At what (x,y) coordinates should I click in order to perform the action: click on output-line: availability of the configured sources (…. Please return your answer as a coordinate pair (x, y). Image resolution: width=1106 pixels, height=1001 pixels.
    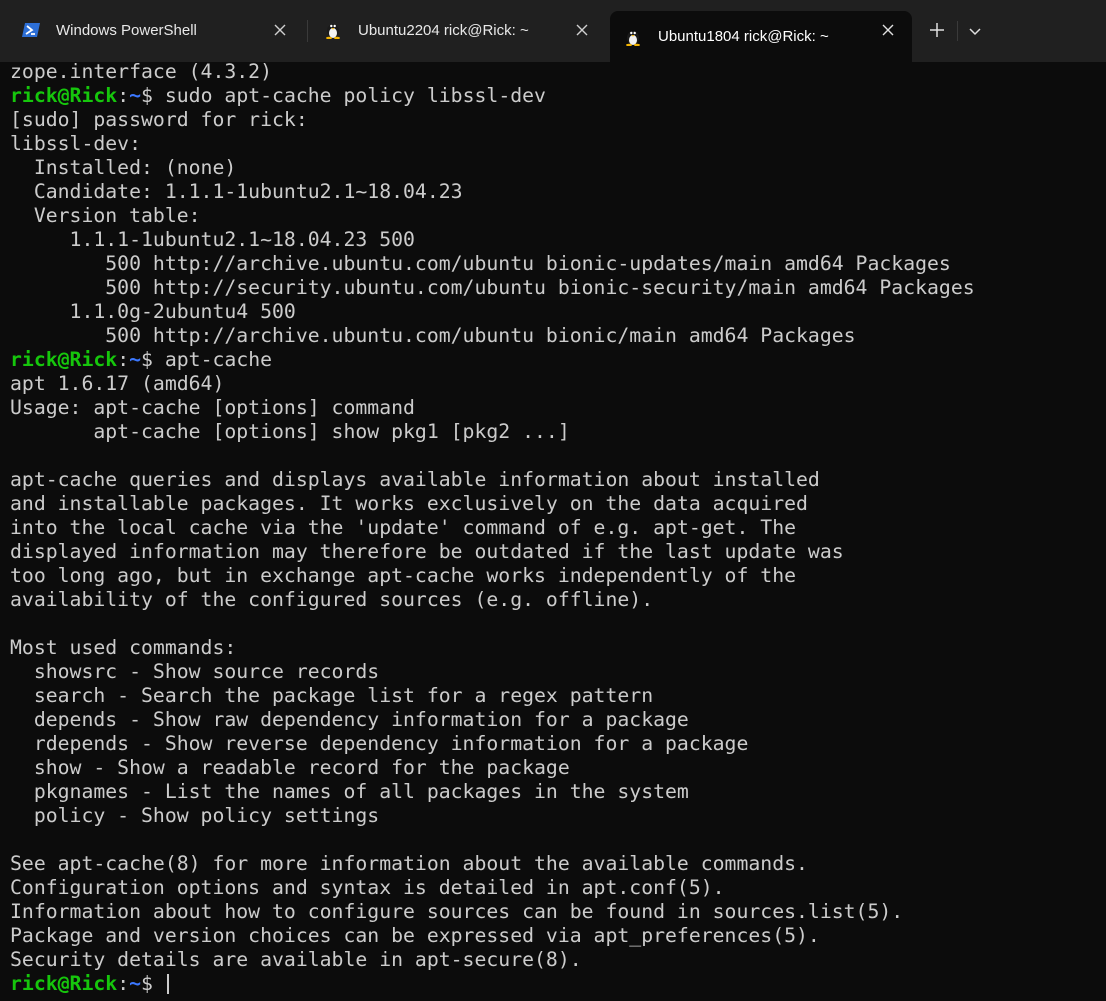
    Looking at the image, I should click on (332, 599).